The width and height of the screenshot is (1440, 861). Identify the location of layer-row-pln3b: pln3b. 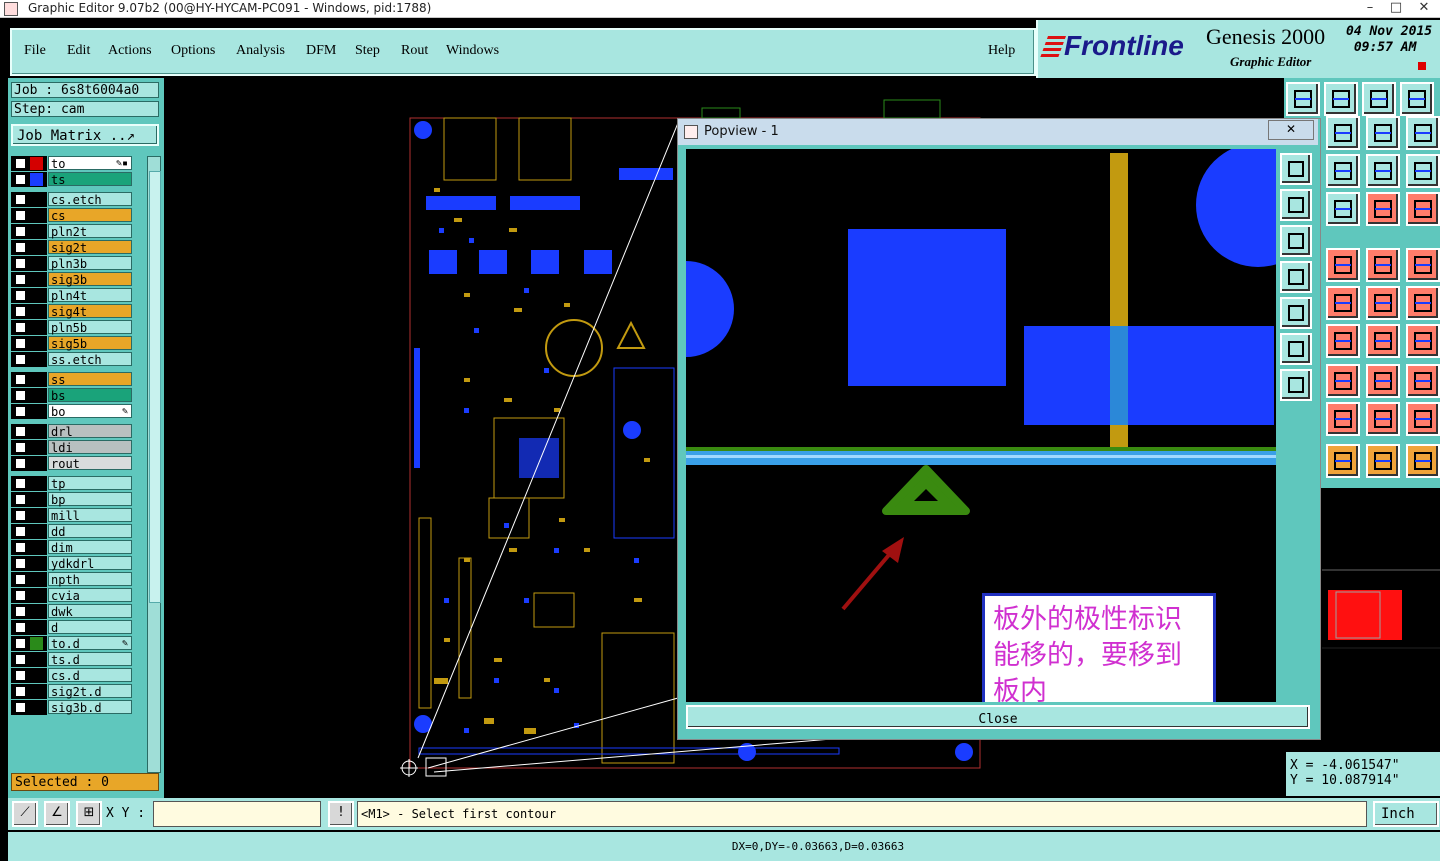
(72, 263).